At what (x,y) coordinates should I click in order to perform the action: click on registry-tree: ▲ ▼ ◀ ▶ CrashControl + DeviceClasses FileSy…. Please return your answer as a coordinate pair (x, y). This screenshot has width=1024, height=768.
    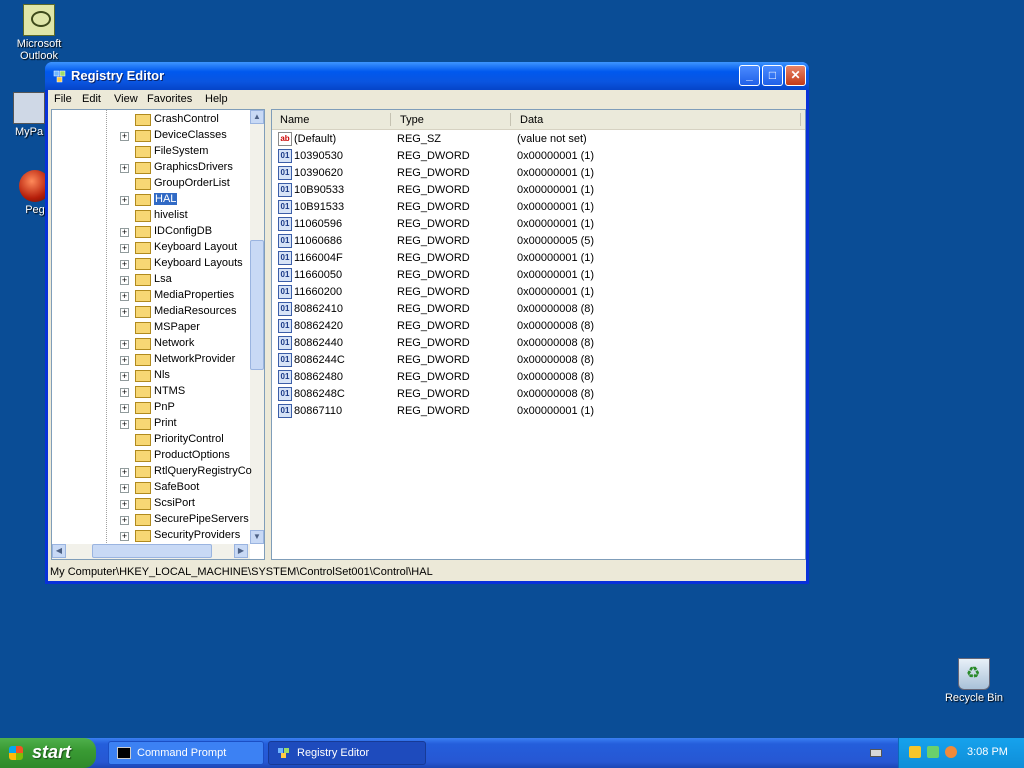
    Looking at the image, I should click on (158, 334).